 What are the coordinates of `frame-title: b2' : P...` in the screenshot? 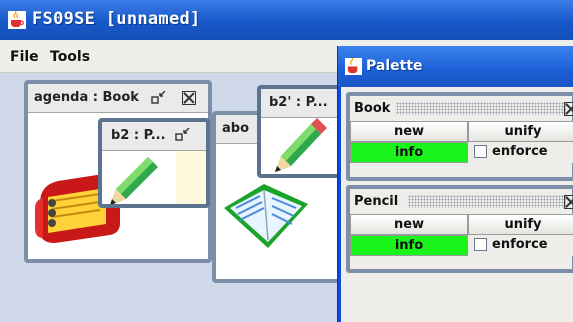 It's located at (298, 102).